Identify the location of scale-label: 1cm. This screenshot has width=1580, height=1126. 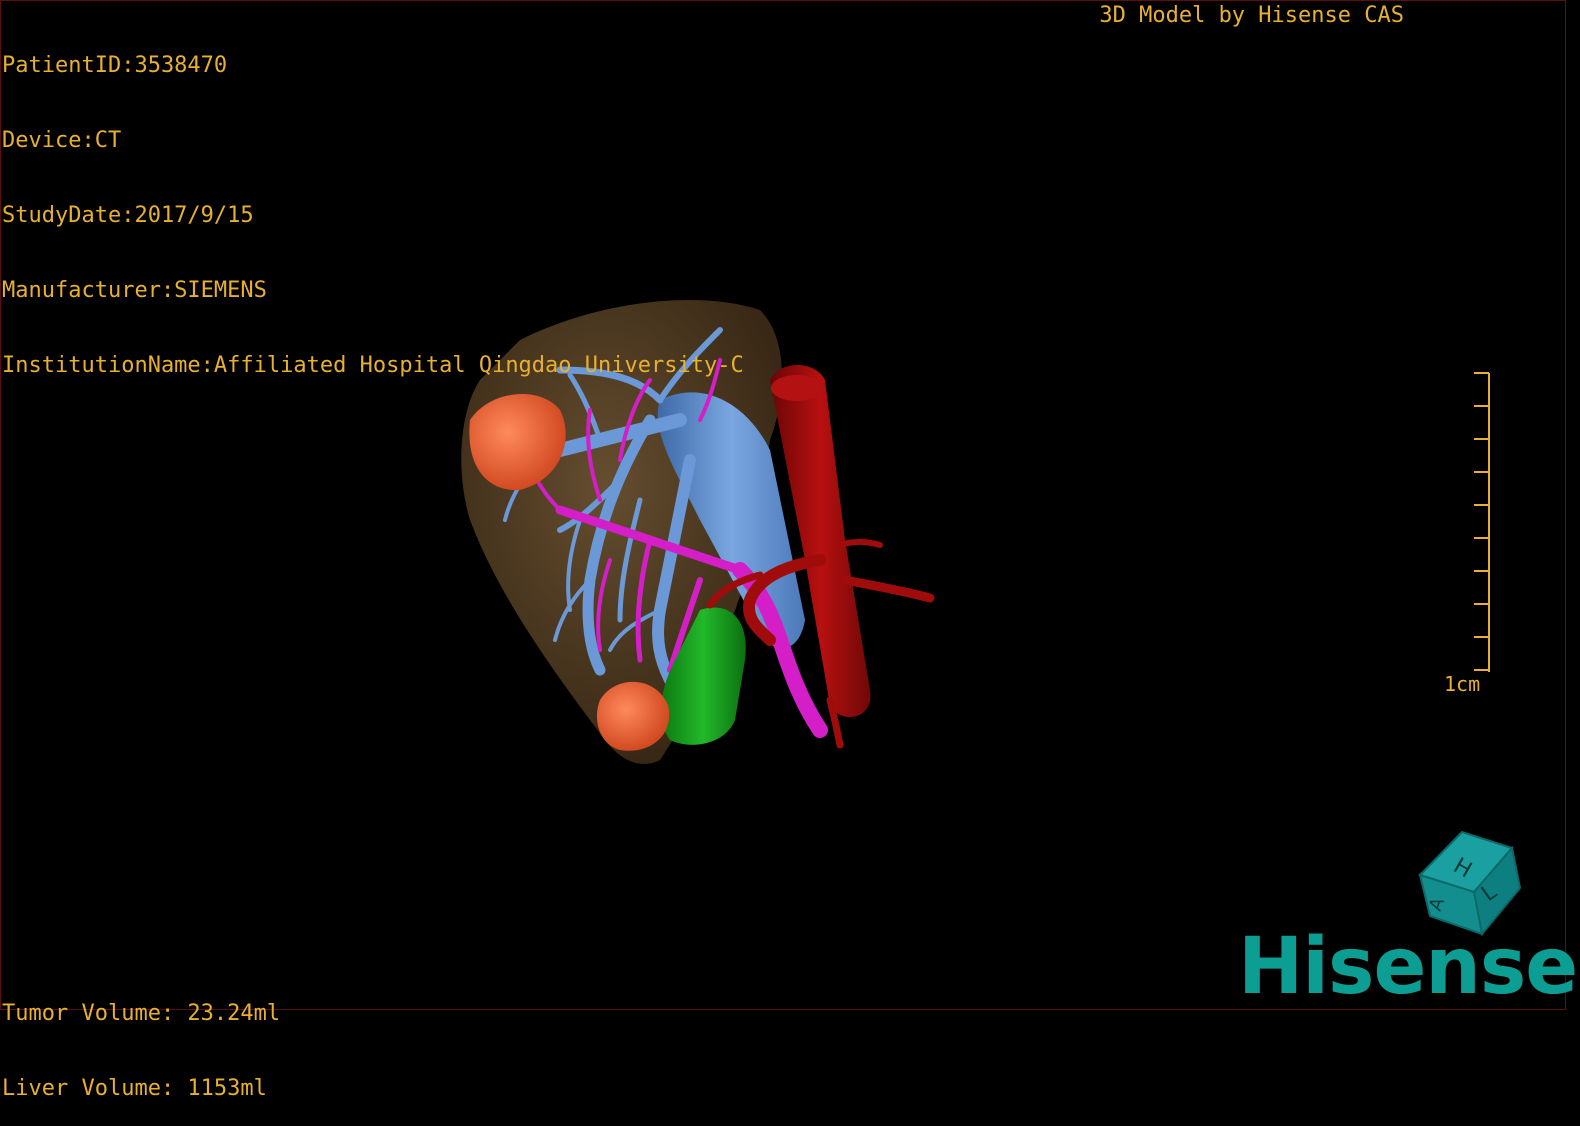
(1462, 684).